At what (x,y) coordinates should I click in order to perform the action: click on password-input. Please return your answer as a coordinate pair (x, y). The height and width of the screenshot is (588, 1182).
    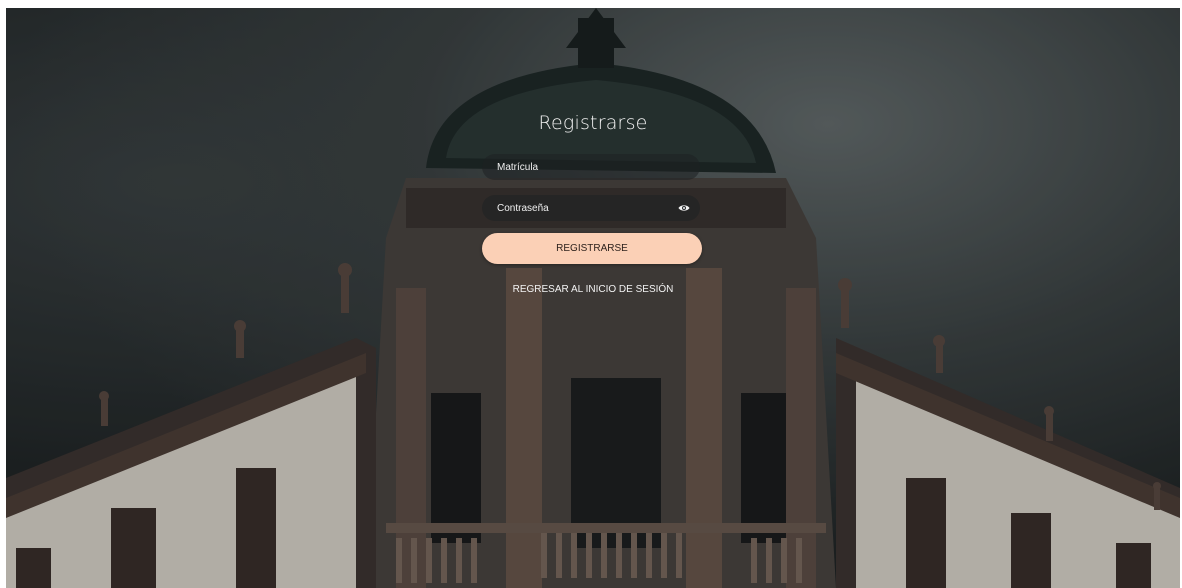
    Looking at the image, I should click on (582, 208).